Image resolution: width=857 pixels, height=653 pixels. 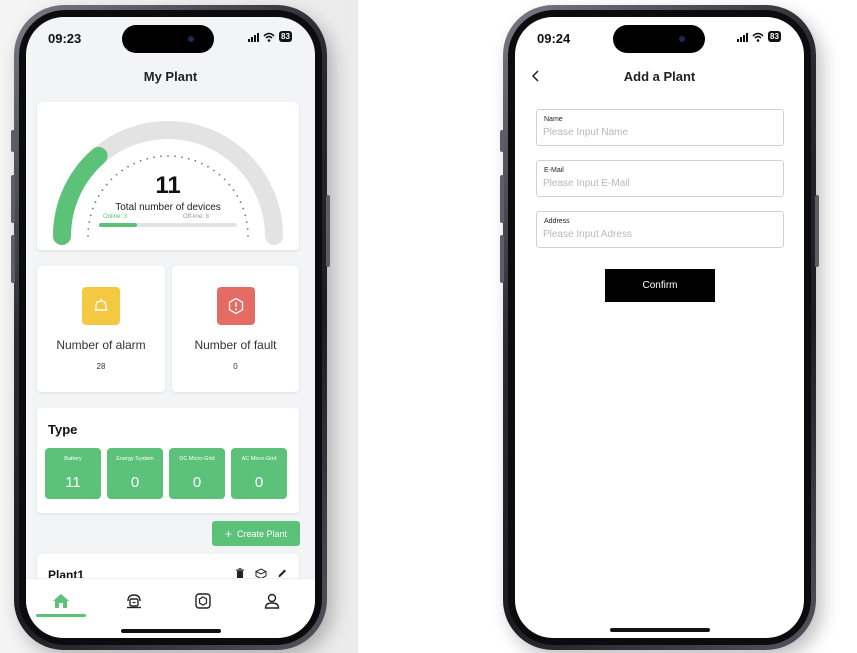 What do you see at coordinates (196, 217) in the screenshot?
I see `offline-label: Off-line: 8` at bounding box center [196, 217].